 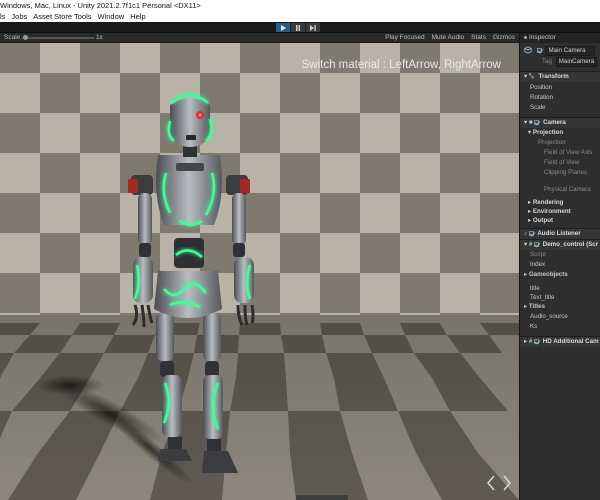 I want to click on gameobjects-foldout: ▸ Gameobjects, so click(x=560, y=275).